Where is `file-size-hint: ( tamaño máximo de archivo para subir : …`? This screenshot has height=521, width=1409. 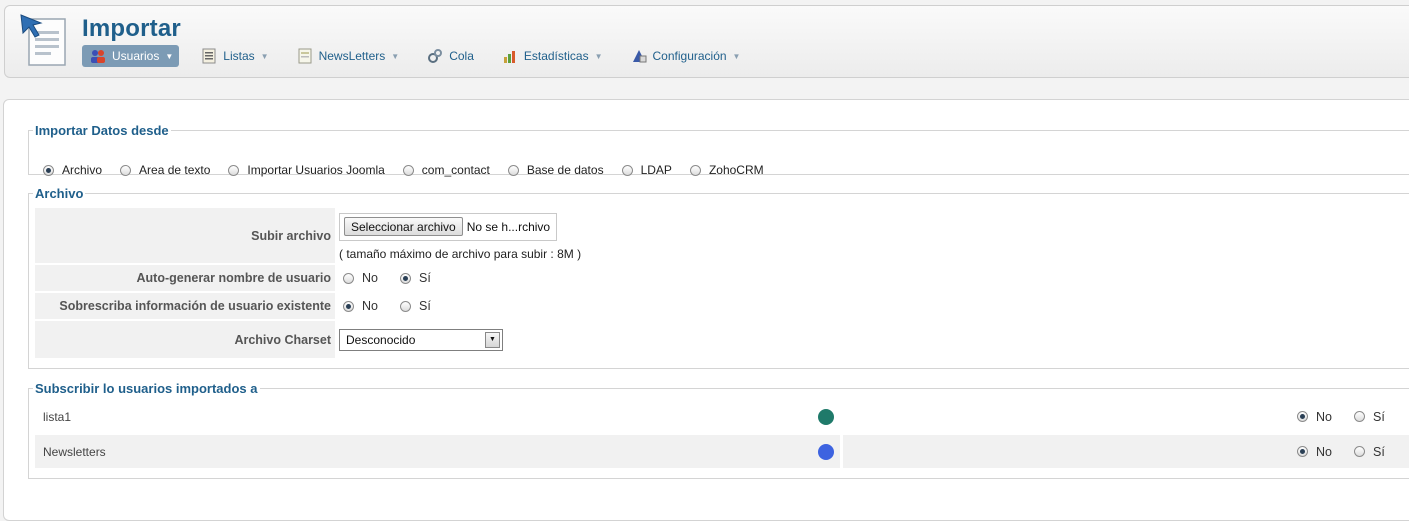 file-size-hint: ( tamaño máximo de archivo para subir : … is located at coordinates (460, 253).